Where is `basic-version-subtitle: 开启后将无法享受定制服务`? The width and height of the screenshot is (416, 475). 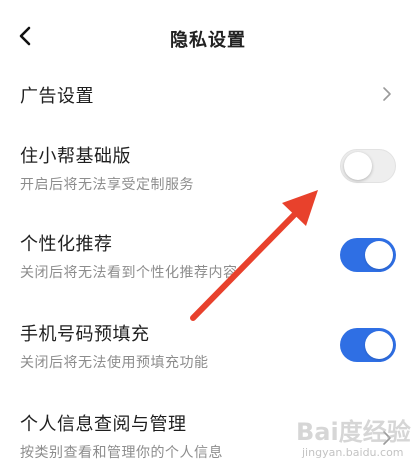 basic-version-subtitle: 开启后将无法享受定制服务 is located at coordinates (107, 185).